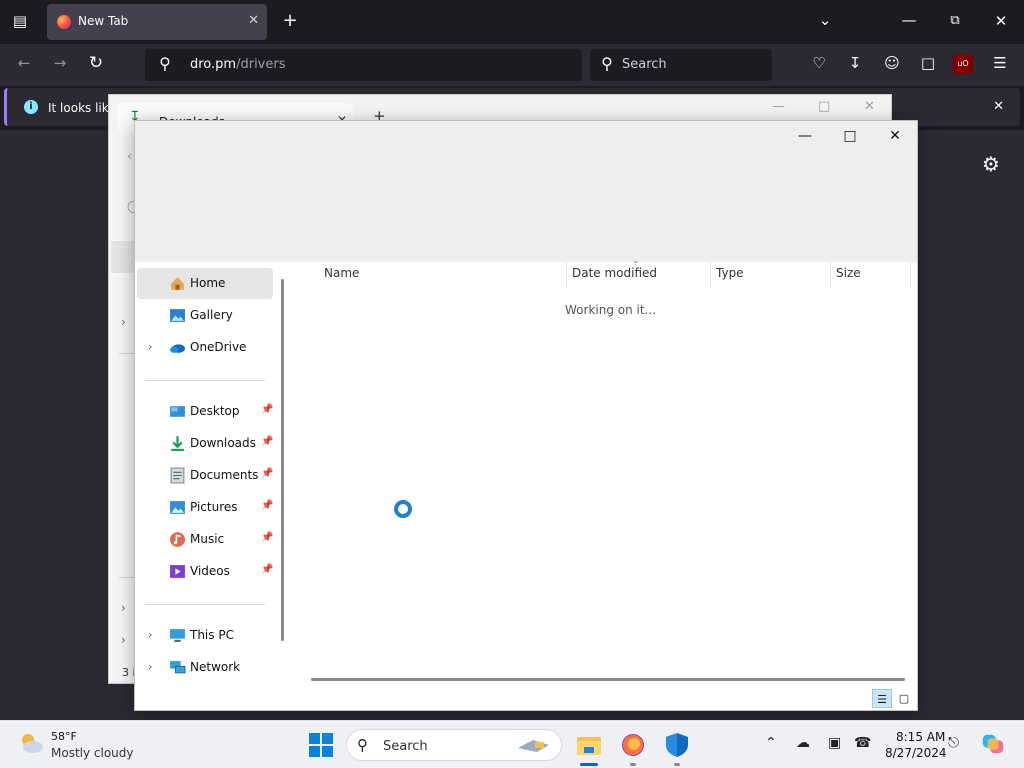 This screenshot has width=1024, height=768. What do you see at coordinates (993, 744) in the screenshot?
I see `copilot-icon` at bounding box center [993, 744].